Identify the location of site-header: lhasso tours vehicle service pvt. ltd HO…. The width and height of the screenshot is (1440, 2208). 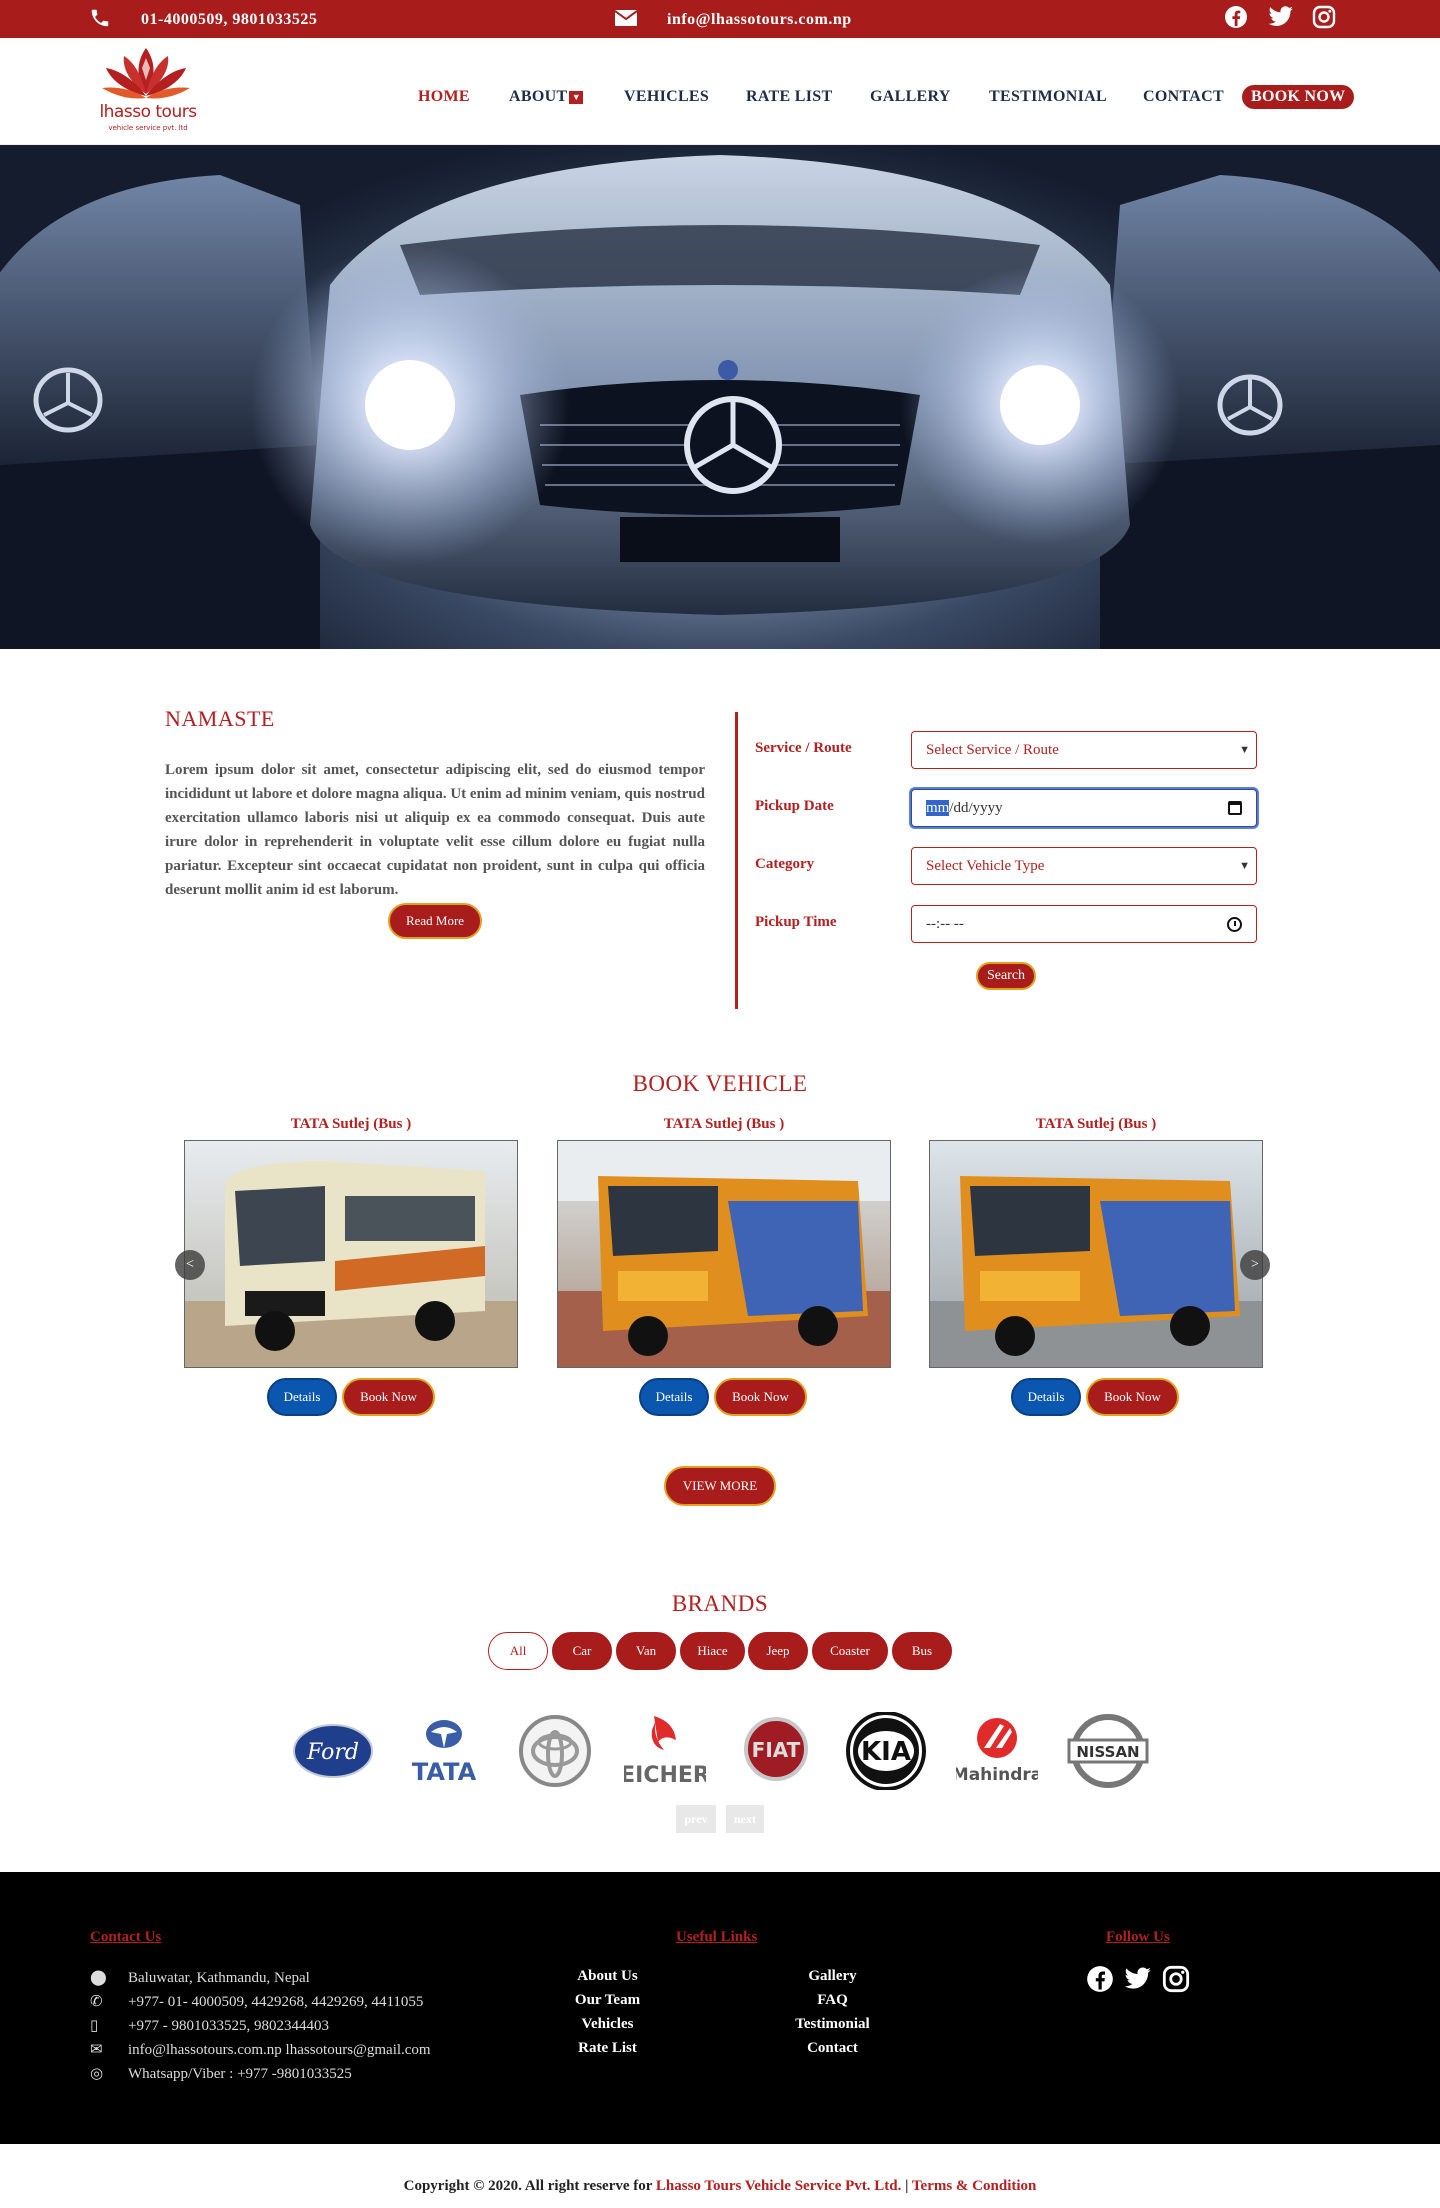
(720, 91).